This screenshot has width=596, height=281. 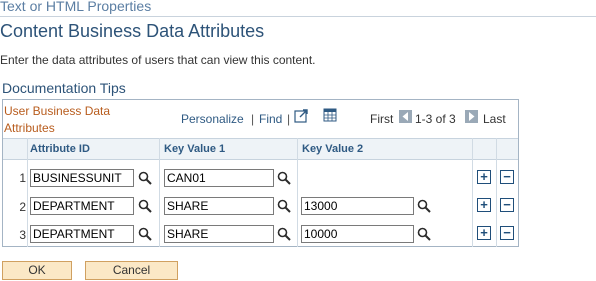 I want to click on text-or-html-properties-link: Text or HTML Properties, so click(x=75, y=7).